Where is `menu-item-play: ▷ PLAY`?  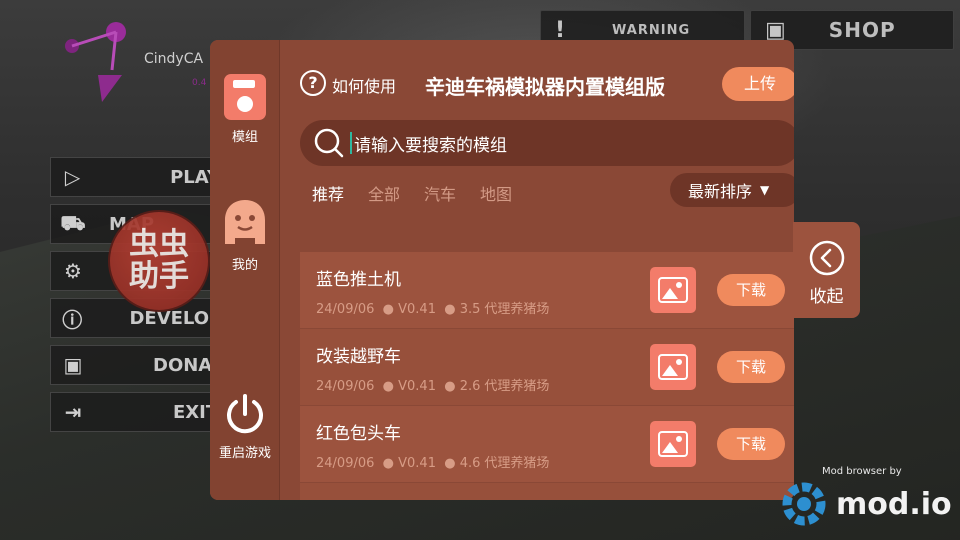 menu-item-play: ▷ PLAY is located at coordinates (135, 177).